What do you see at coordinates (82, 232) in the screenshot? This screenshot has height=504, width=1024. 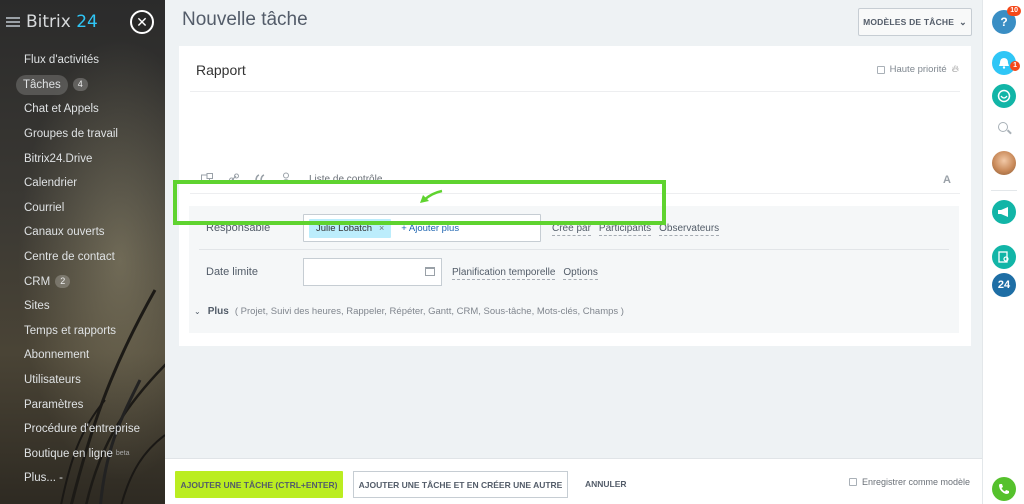 I see `sidebar-item-open-channels: Canaux ouverts` at bounding box center [82, 232].